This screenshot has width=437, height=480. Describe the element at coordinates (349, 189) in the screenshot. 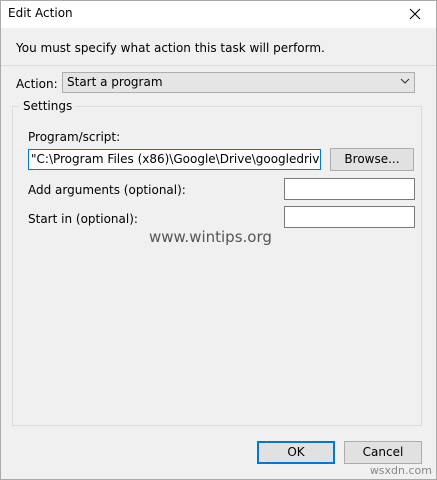

I see `arguments-input` at that location.